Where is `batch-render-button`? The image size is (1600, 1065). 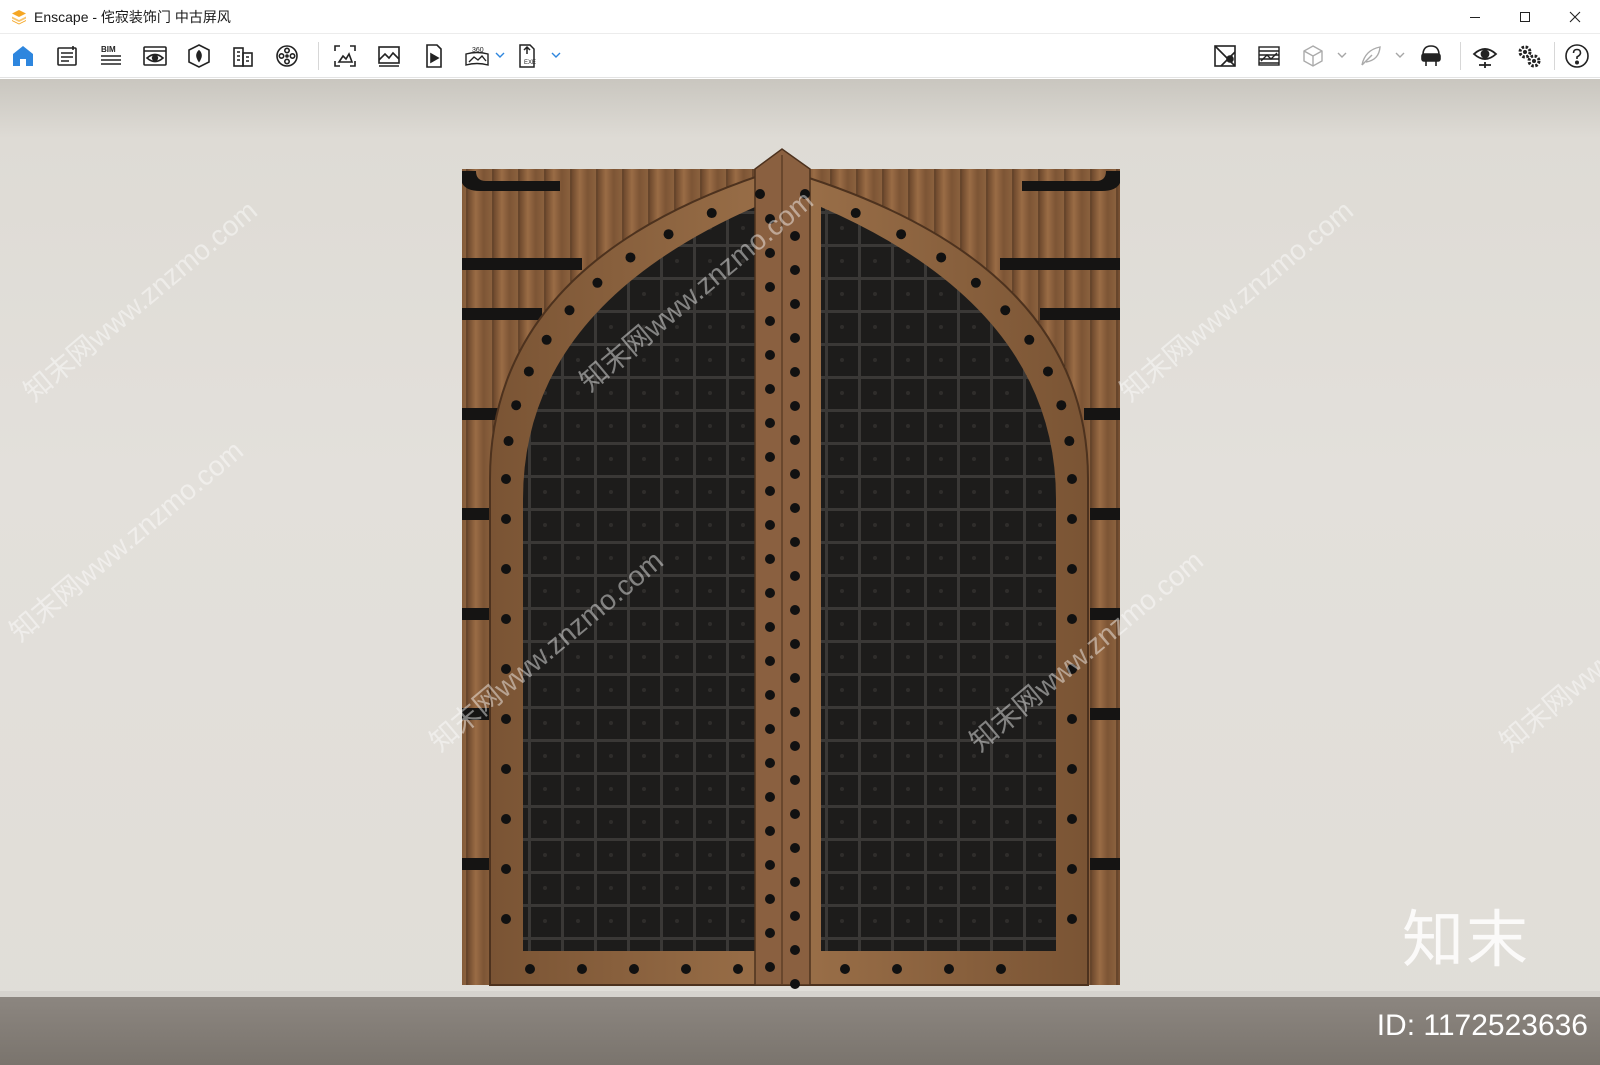
batch-render-button is located at coordinates (433, 56).